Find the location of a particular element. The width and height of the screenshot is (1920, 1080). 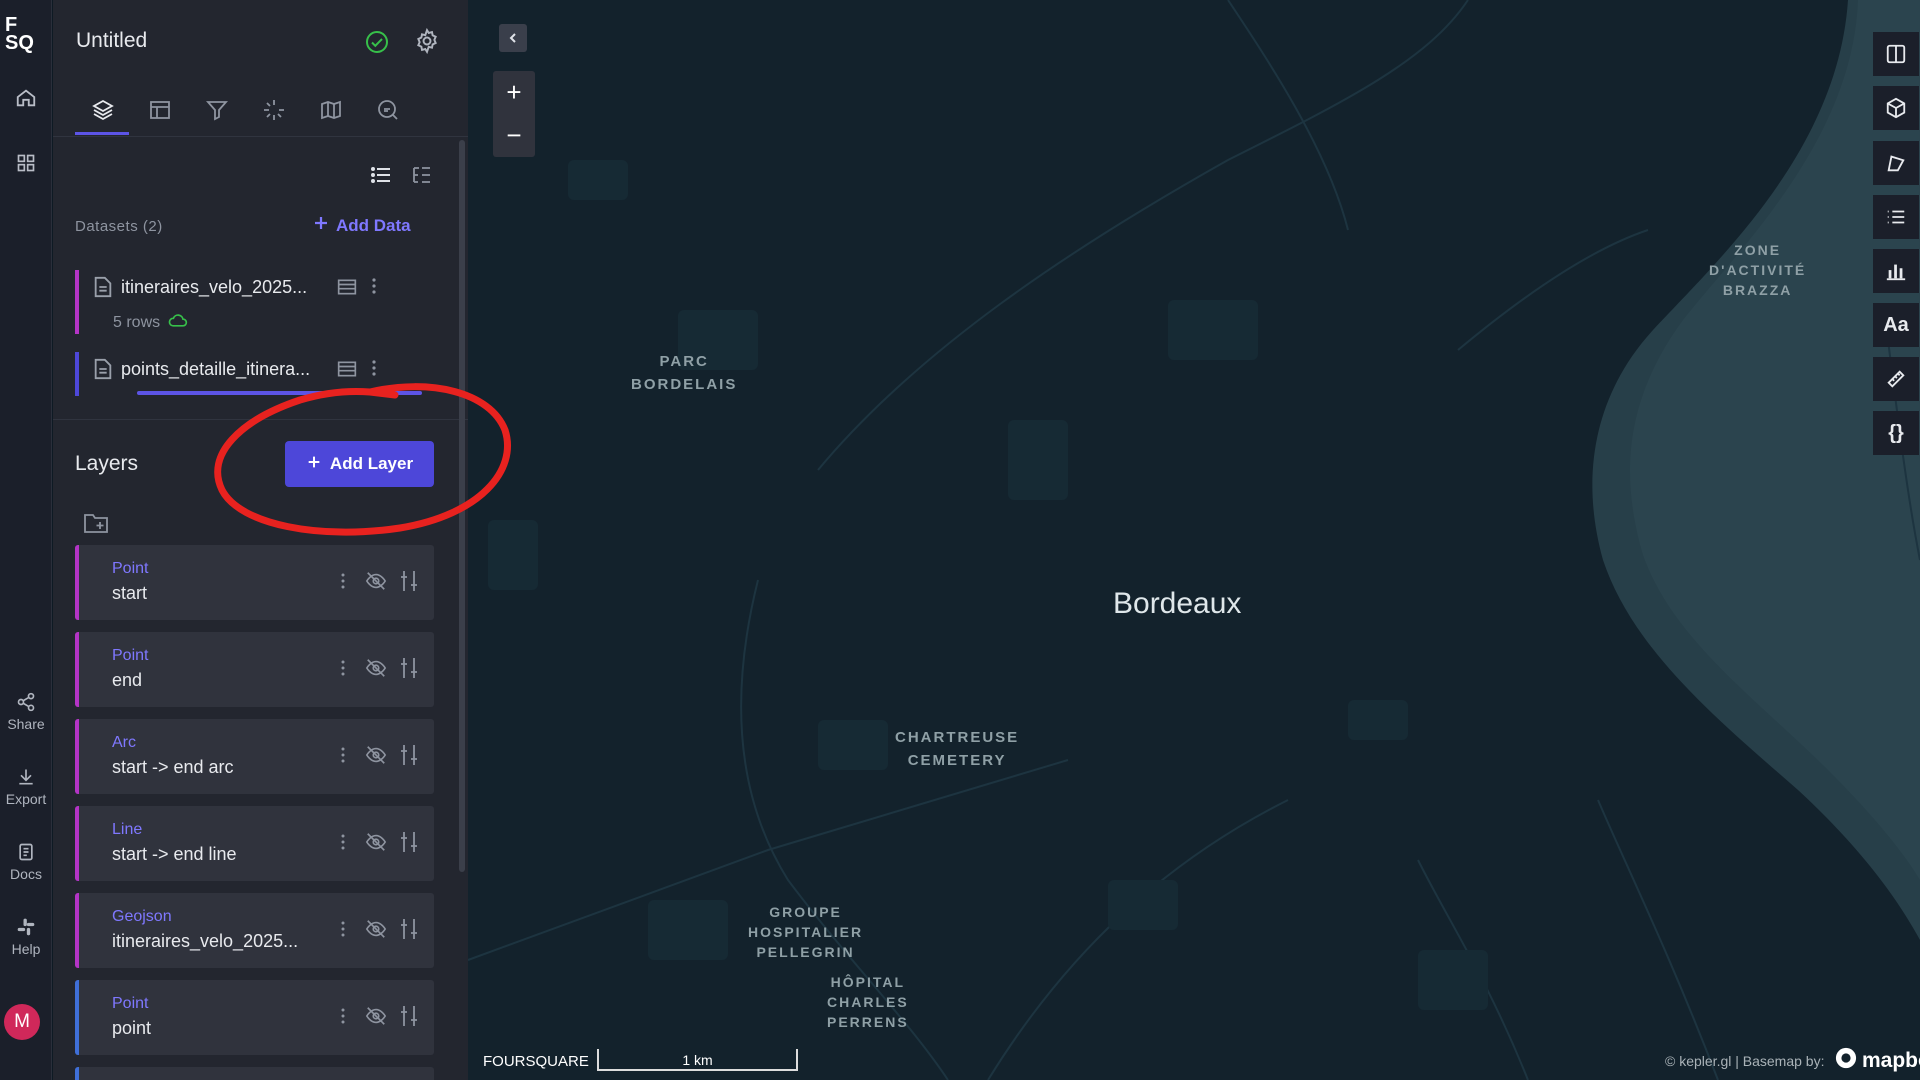

tab-layers is located at coordinates (103, 110).